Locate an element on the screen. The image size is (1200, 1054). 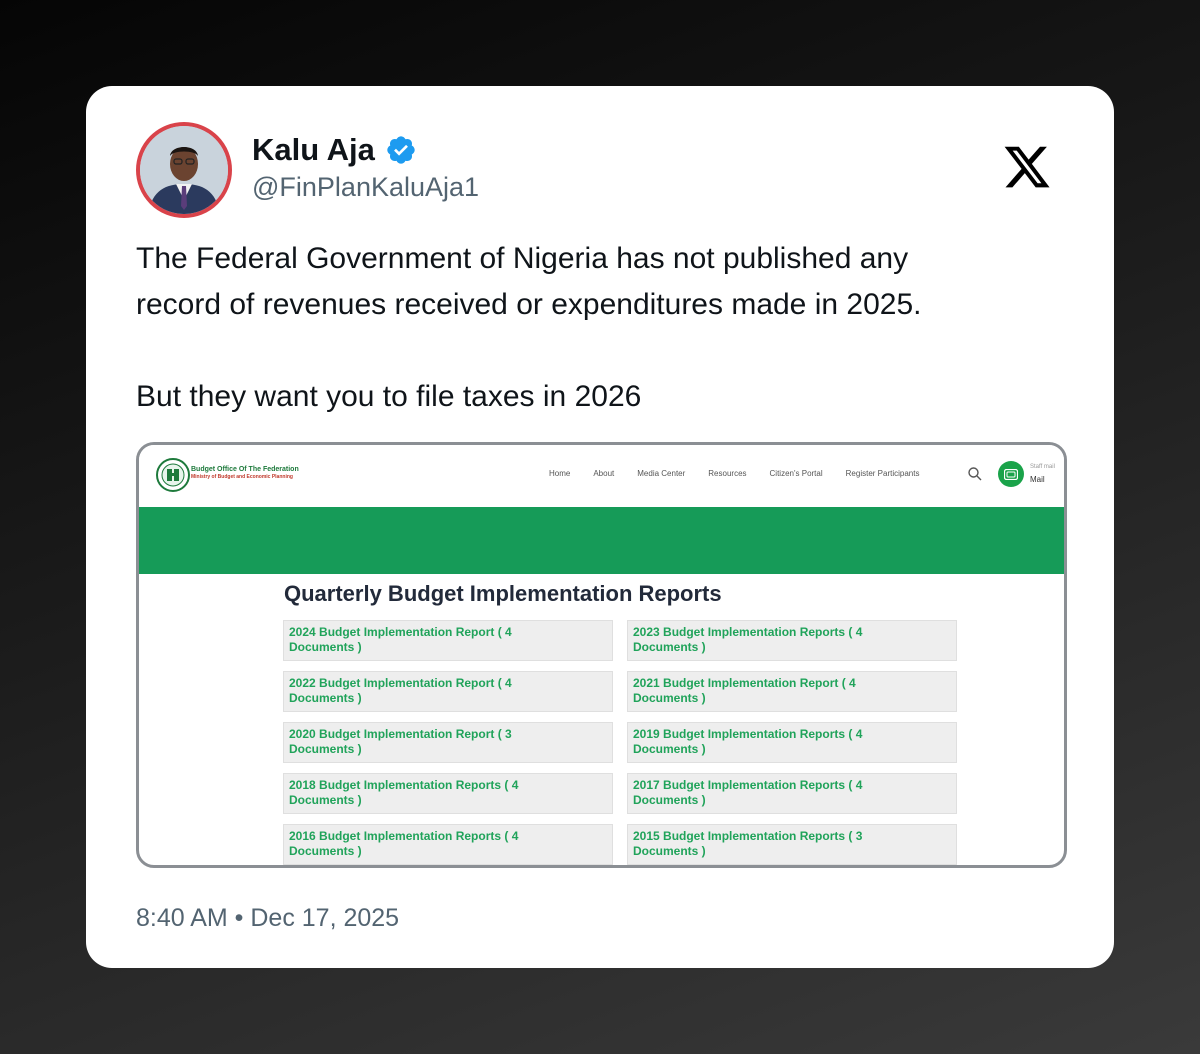
nav-citizens-portal: Citizen's Portal is located at coordinates (796, 473).